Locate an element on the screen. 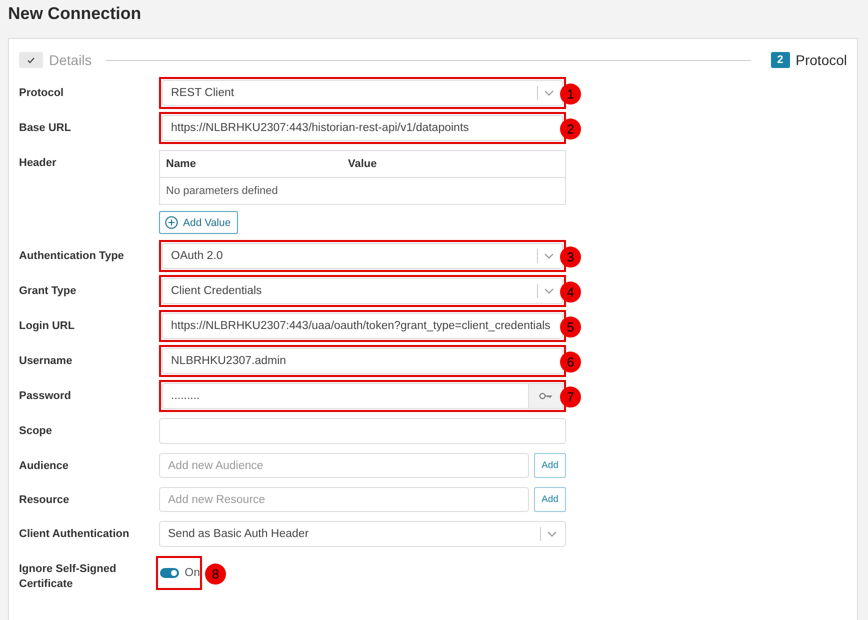 This screenshot has width=868, height=620. input-field: https://NLBRHKU2307:443/uaa/oauth/token?grant_type=client_credentials is located at coordinates (362, 326).